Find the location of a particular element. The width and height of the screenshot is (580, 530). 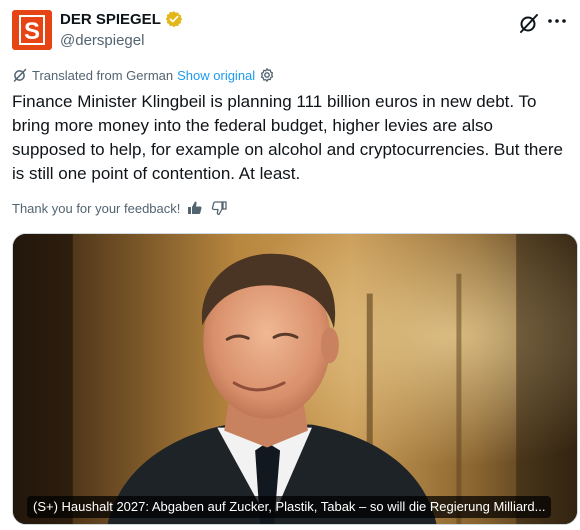

author-name-row: DER SPIEGEL is located at coordinates (121, 19).